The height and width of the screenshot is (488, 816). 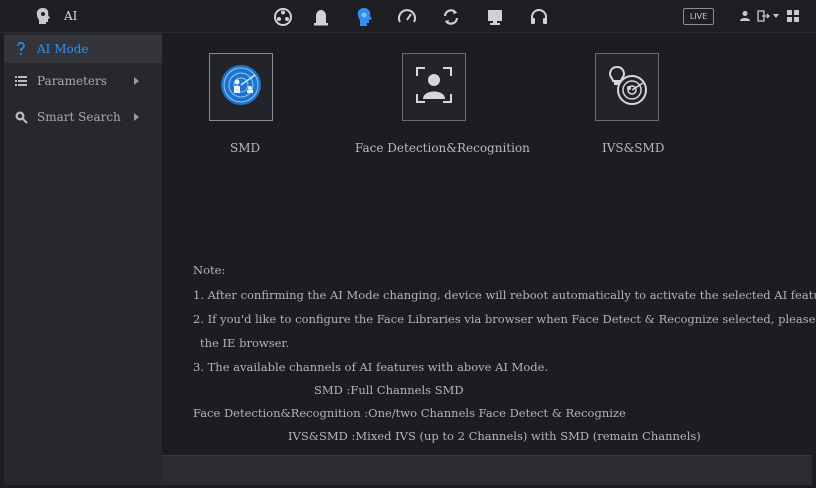 What do you see at coordinates (539, 17) in the screenshot?
I see `headset-icon` at bounding box center [539, 17].